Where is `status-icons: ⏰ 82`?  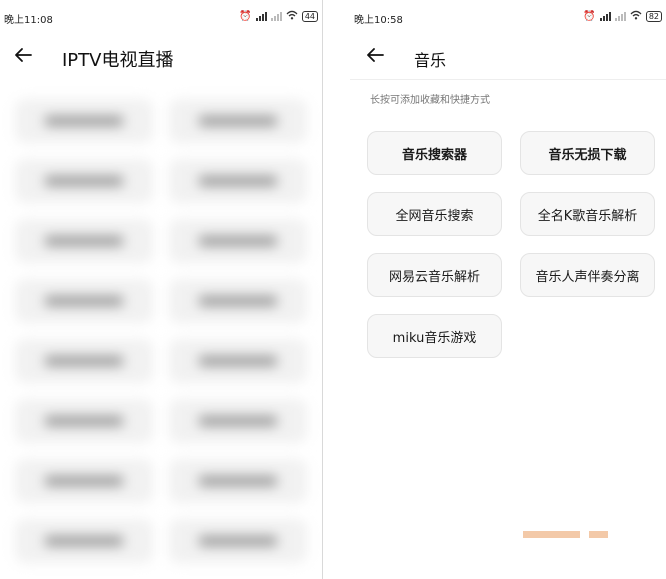 status-icons: ⏰ 82 is located at coordinates (622, 16).